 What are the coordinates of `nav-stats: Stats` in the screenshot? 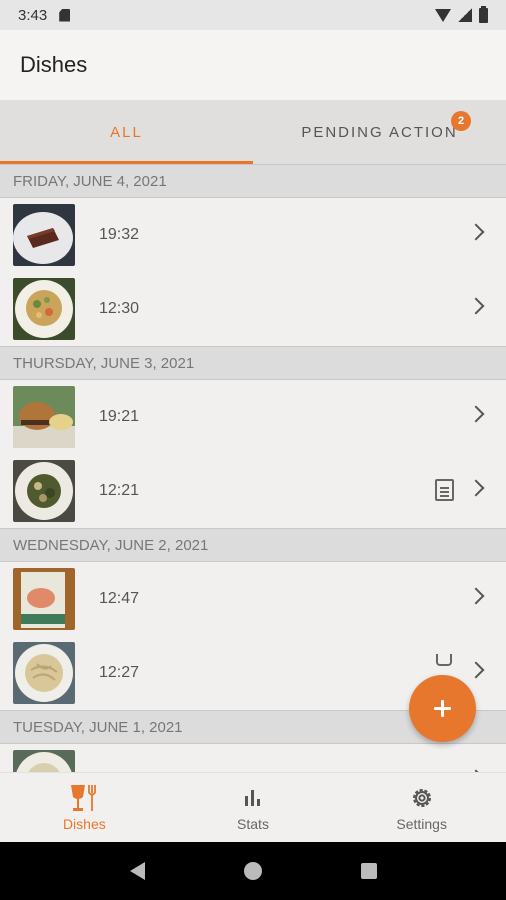 It's located at (253, 807).